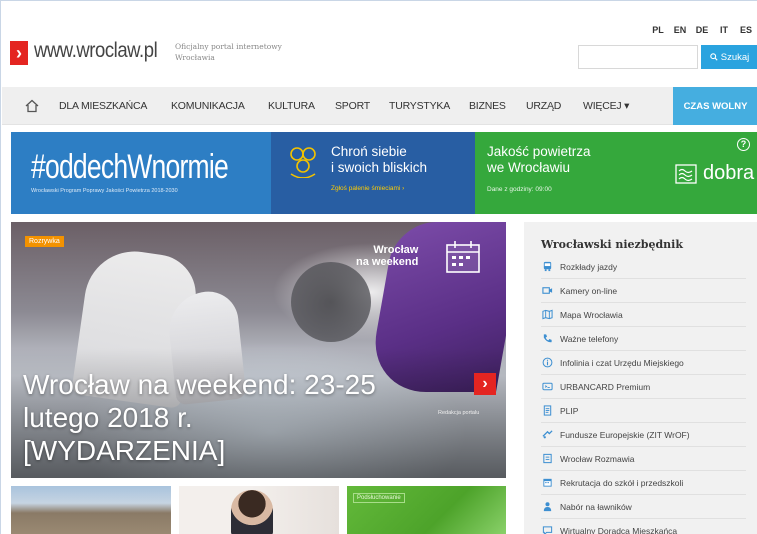 The image size is (757, 534). I want to click on thumb-person-image, so click(252, 512).